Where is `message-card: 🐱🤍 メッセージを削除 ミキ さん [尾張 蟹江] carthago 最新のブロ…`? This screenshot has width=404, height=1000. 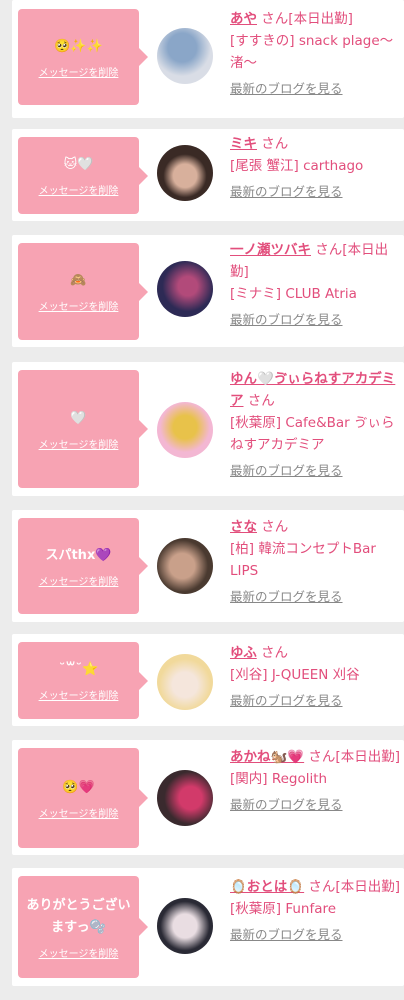 message-card: 🐱🤍 メッセージを削除 ミキ さん [尾張 蟹江] carthago 最新のブロ… is located at coordinates (208, 175).